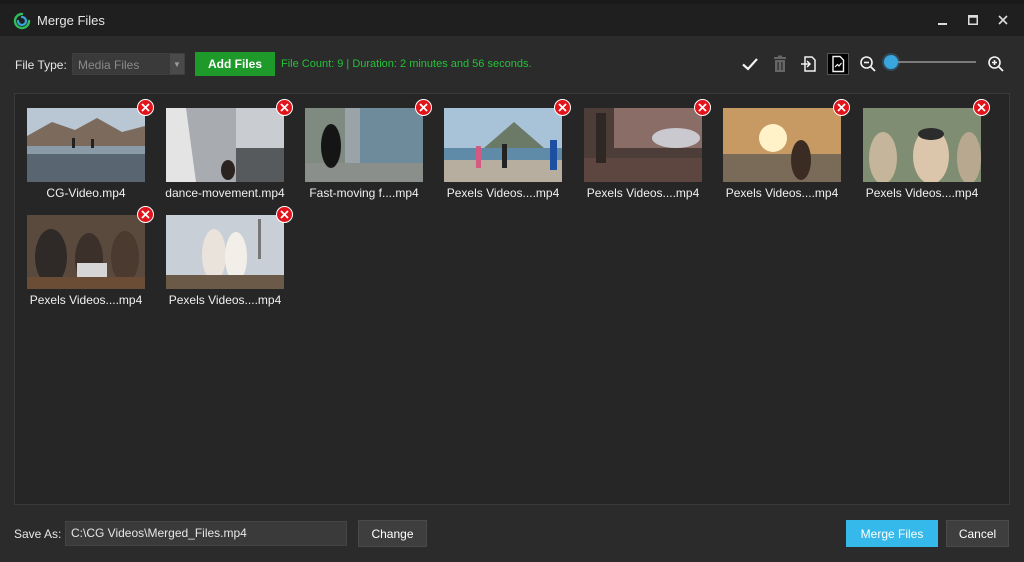 Image resolution: width=1024 pixels, height=562 pixels. What do you see at coordinates (86, 193) in the screenshot?
I see `file-name: CG-Video.mp4` at bounding box center [86, 193].